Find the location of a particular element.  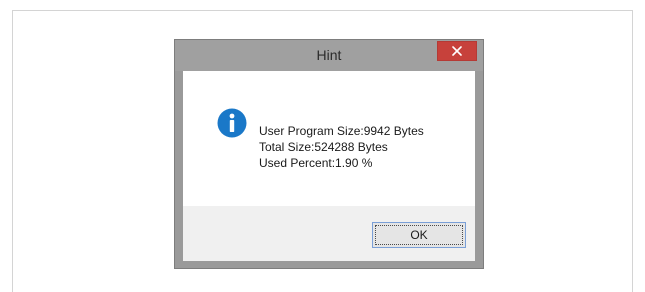

message-line-used-percent: Used Percent:1.90 % is located at coordinates (316, 163).